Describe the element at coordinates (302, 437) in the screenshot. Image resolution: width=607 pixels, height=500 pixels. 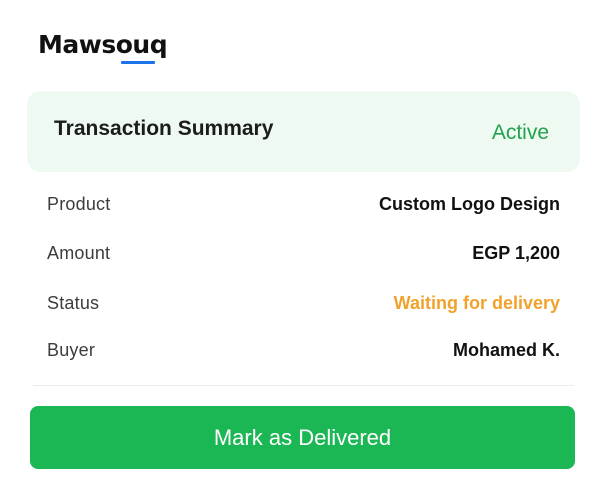
I see `mark-as-delivered-button: Mark as Delivered` at that location.